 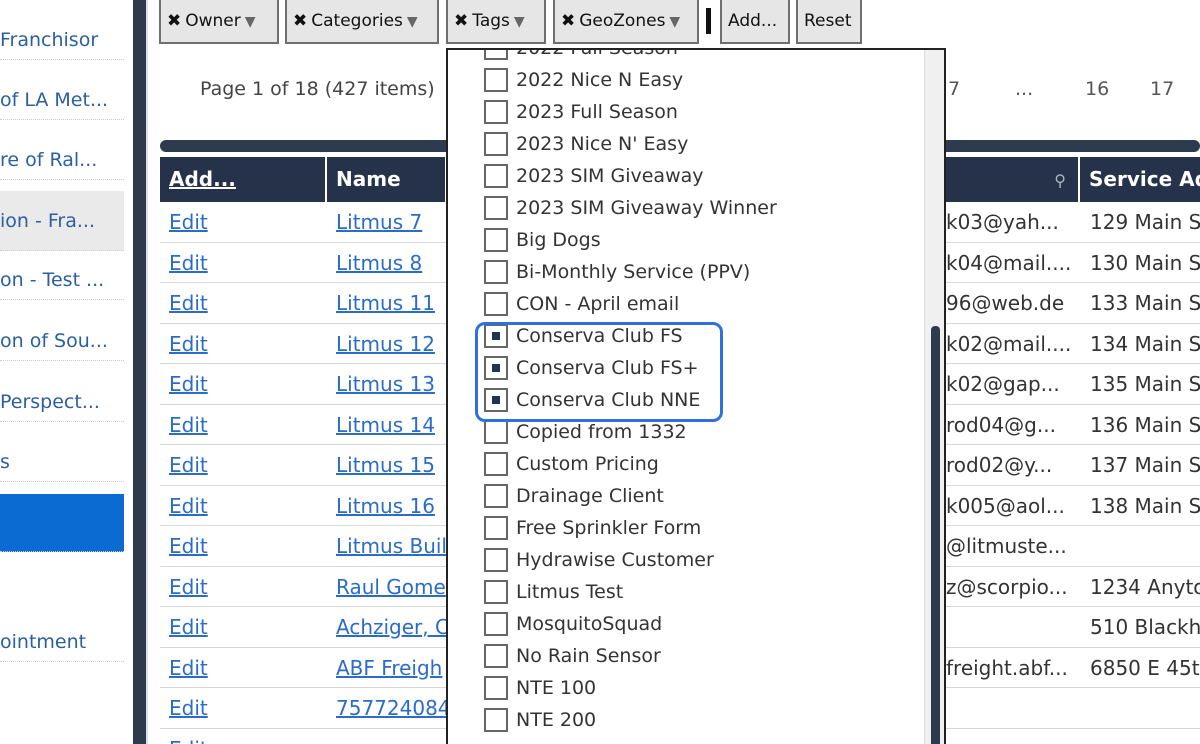 What do you see at coordinates (391, 708) in the screenshot?
I see `customer-name-link: 757724084` at bounding box center [391, 708].